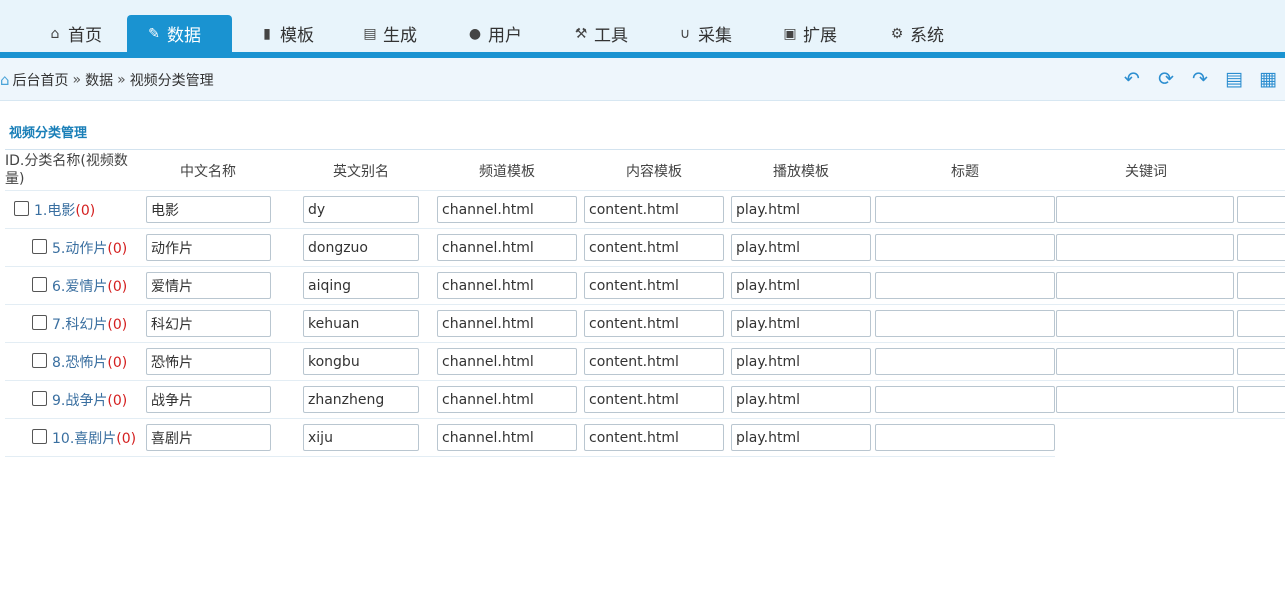 The height and width of the screenshot is (592, 1285). I want to click on top-nav: ⌂ 首页 ✎ 数据 ▮ 模板 ▤ 生成 ● 用户 ⚒ 工具 ∪ 采集 ▣ 扩展 ⚙ 系统, so click(642, 29).